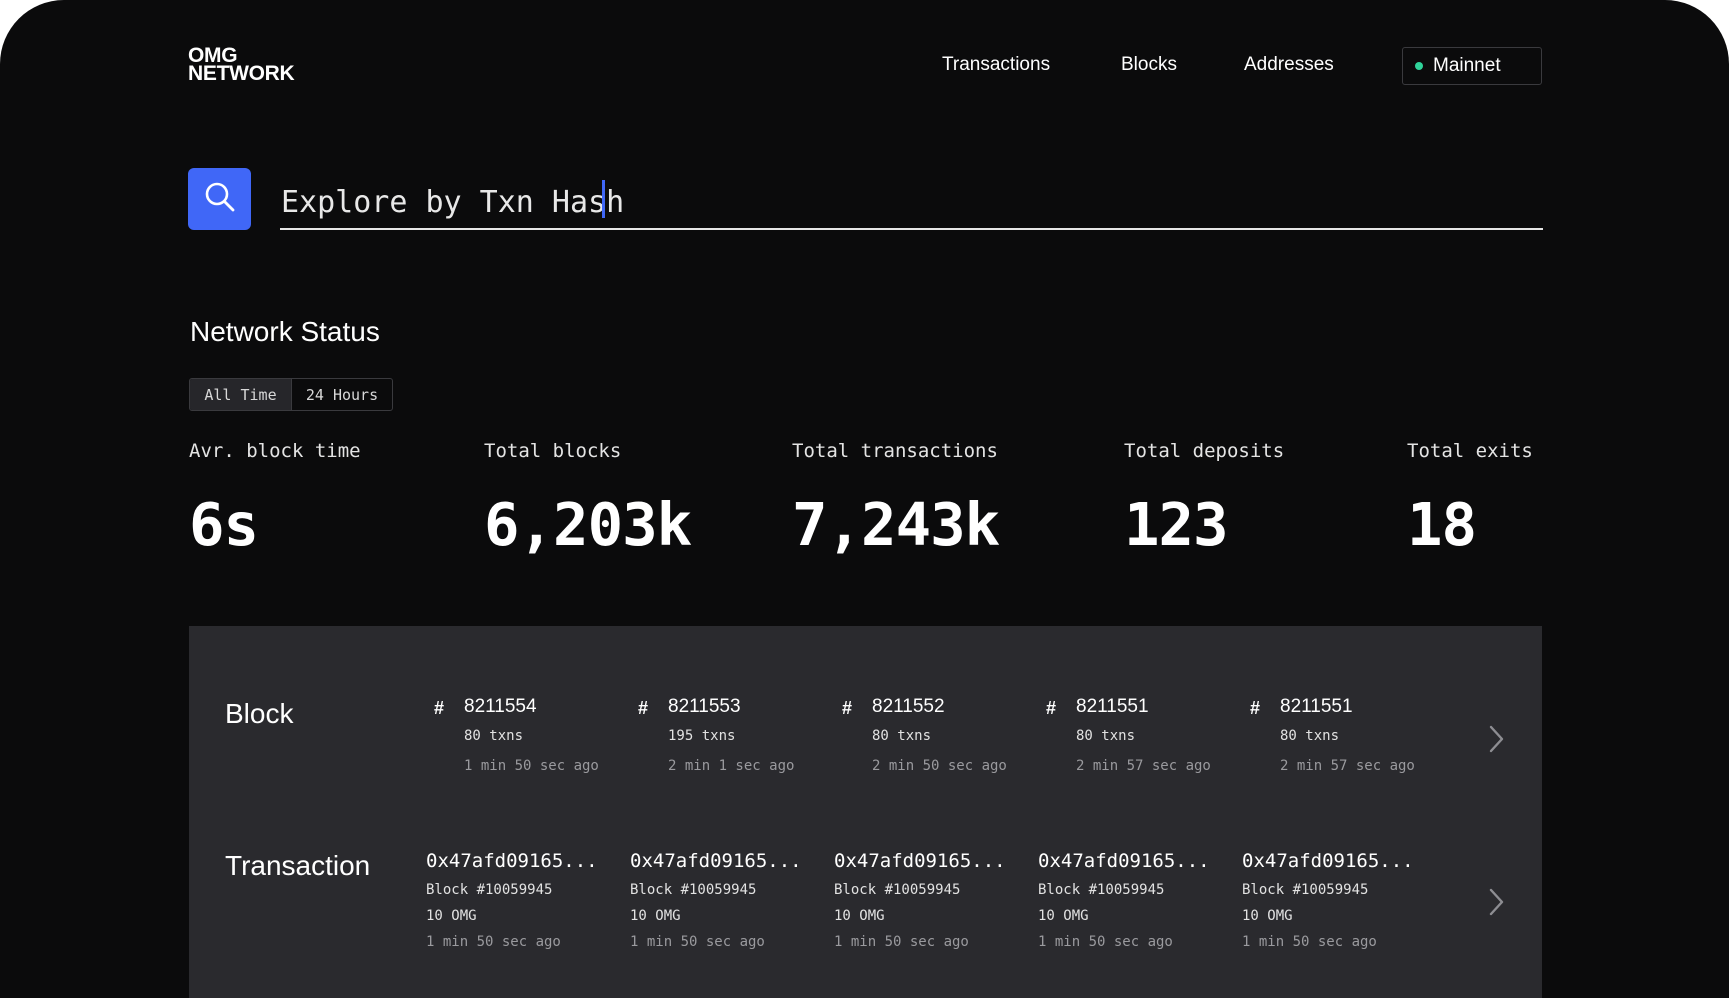 This screenshot has height=998, width=1729. What do you see at coordinates (500, 706) in the screenshot?
I see `block-number: 8211554` at bounding box center [500, 706].